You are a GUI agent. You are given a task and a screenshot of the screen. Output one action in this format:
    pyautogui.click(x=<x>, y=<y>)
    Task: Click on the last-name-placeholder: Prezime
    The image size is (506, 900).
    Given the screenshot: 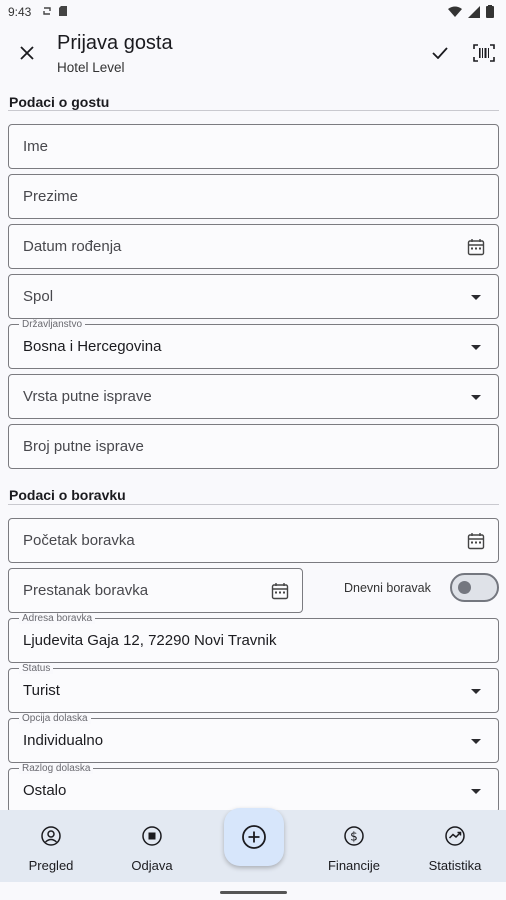 What is the action you would take?
    pyautogui.click(x=51, y=196)
    